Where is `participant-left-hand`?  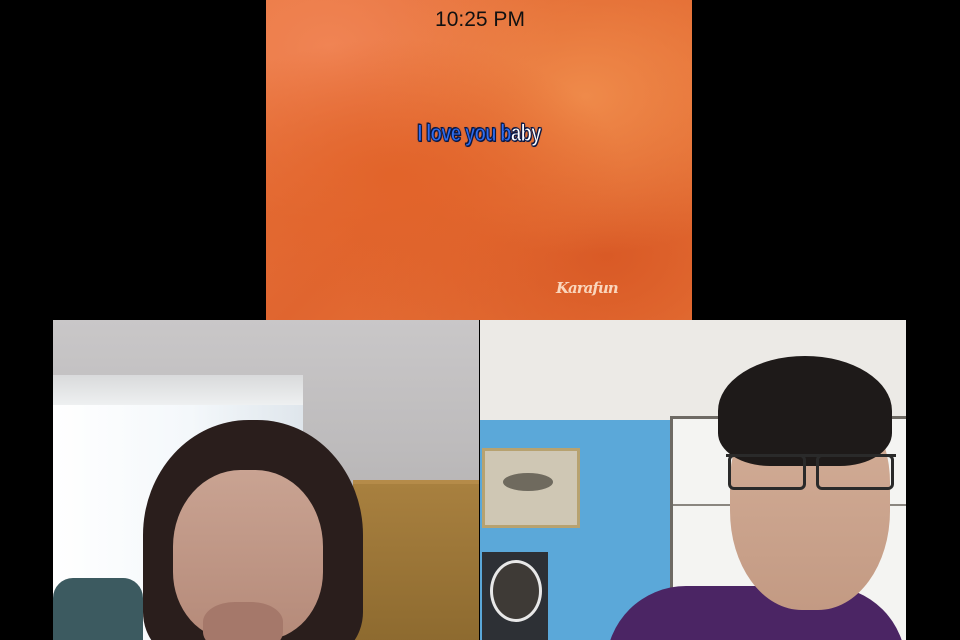 participant-left-hand is located at coordinates (243, 621).